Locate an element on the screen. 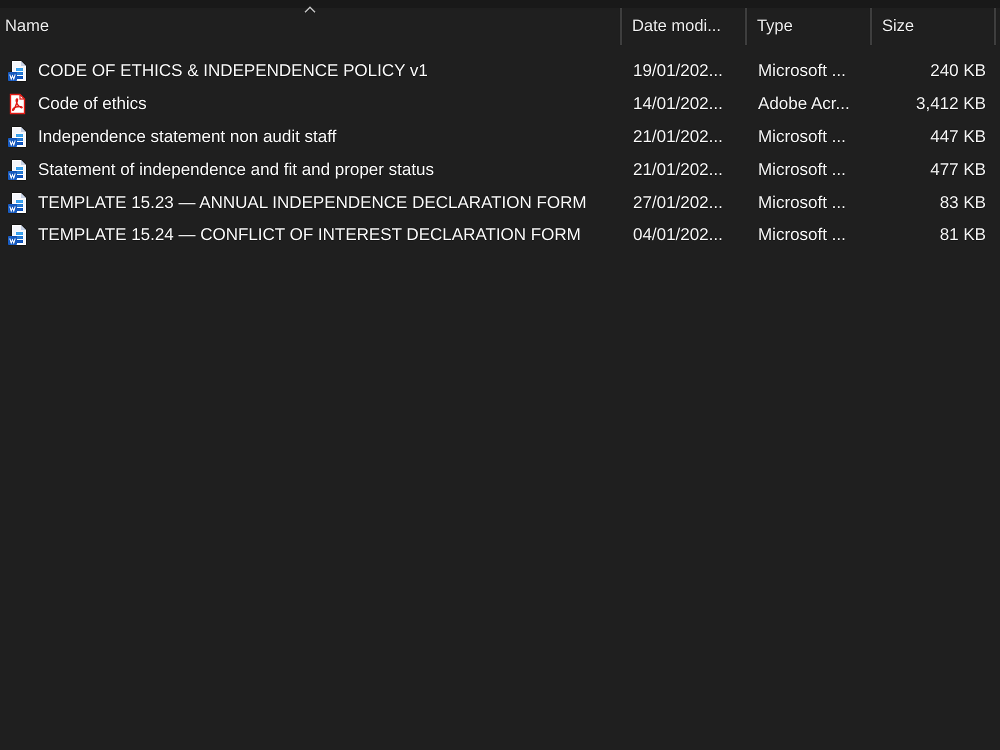 The height and width of the screenshot is (750, 1000). column-header: Size is located at coordinates (934, 26).